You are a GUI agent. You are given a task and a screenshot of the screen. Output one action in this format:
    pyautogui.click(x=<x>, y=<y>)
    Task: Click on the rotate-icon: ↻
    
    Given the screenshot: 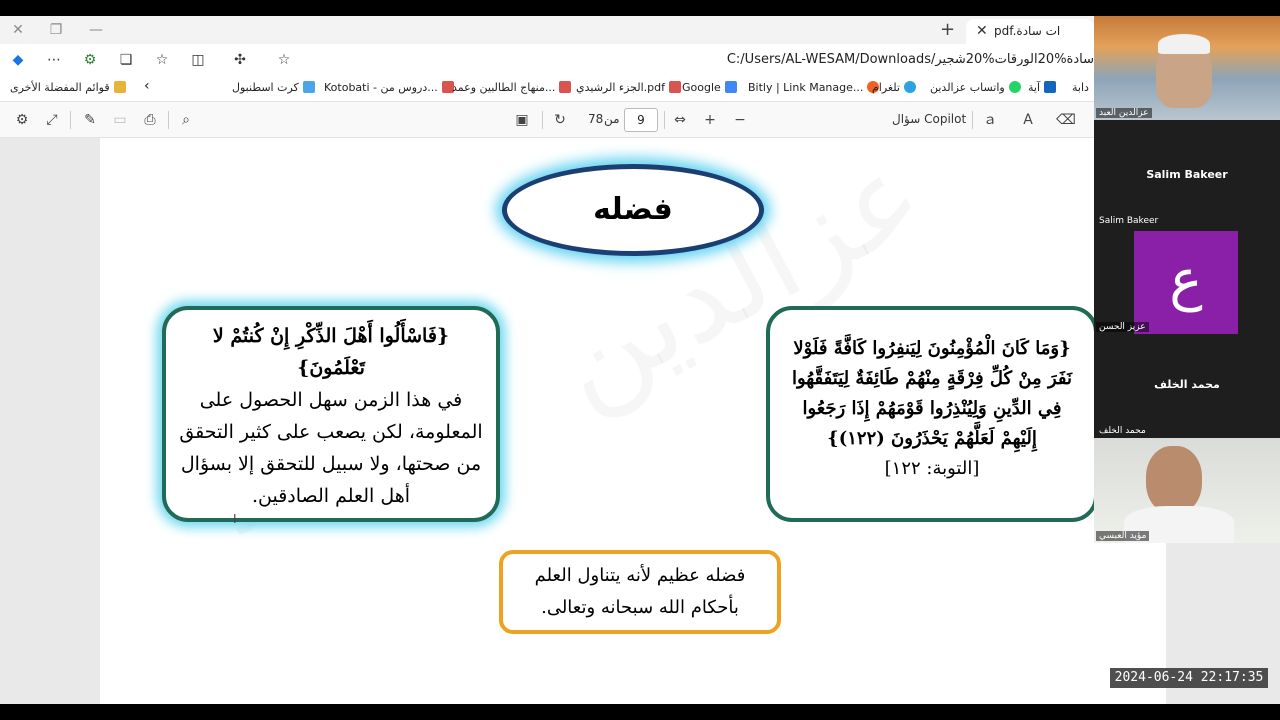 What is the action you would take?
    pyautogui.click(x=560, y=120)
    